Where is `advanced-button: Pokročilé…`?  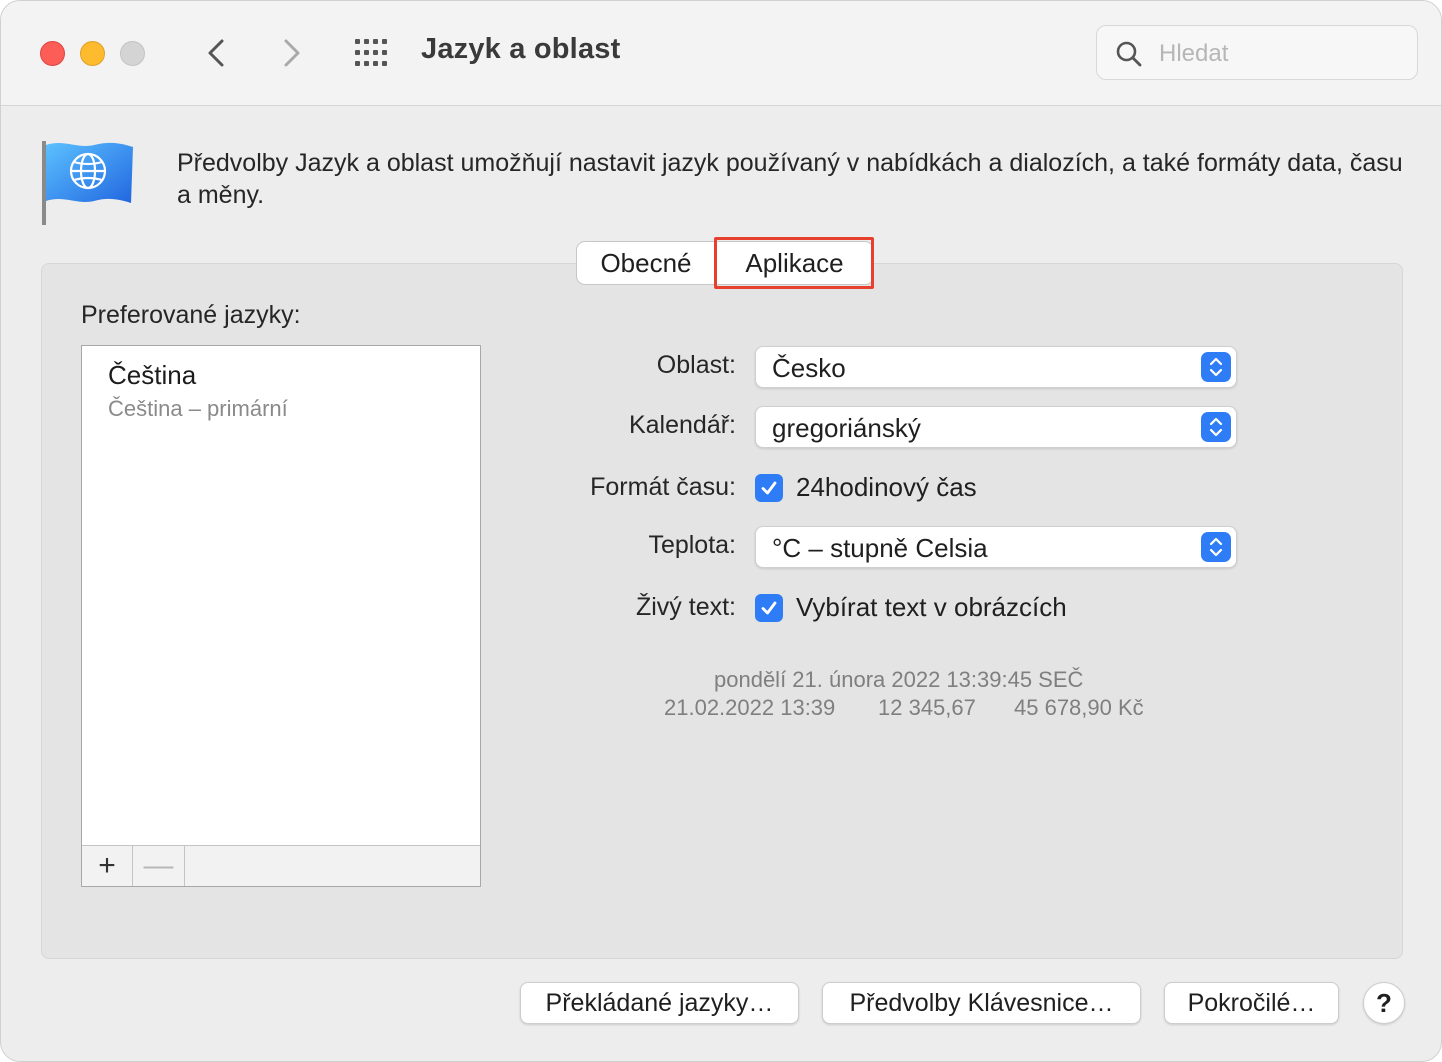
advanced-button: Pokročilé… is located at coordinates (1251, 1003).